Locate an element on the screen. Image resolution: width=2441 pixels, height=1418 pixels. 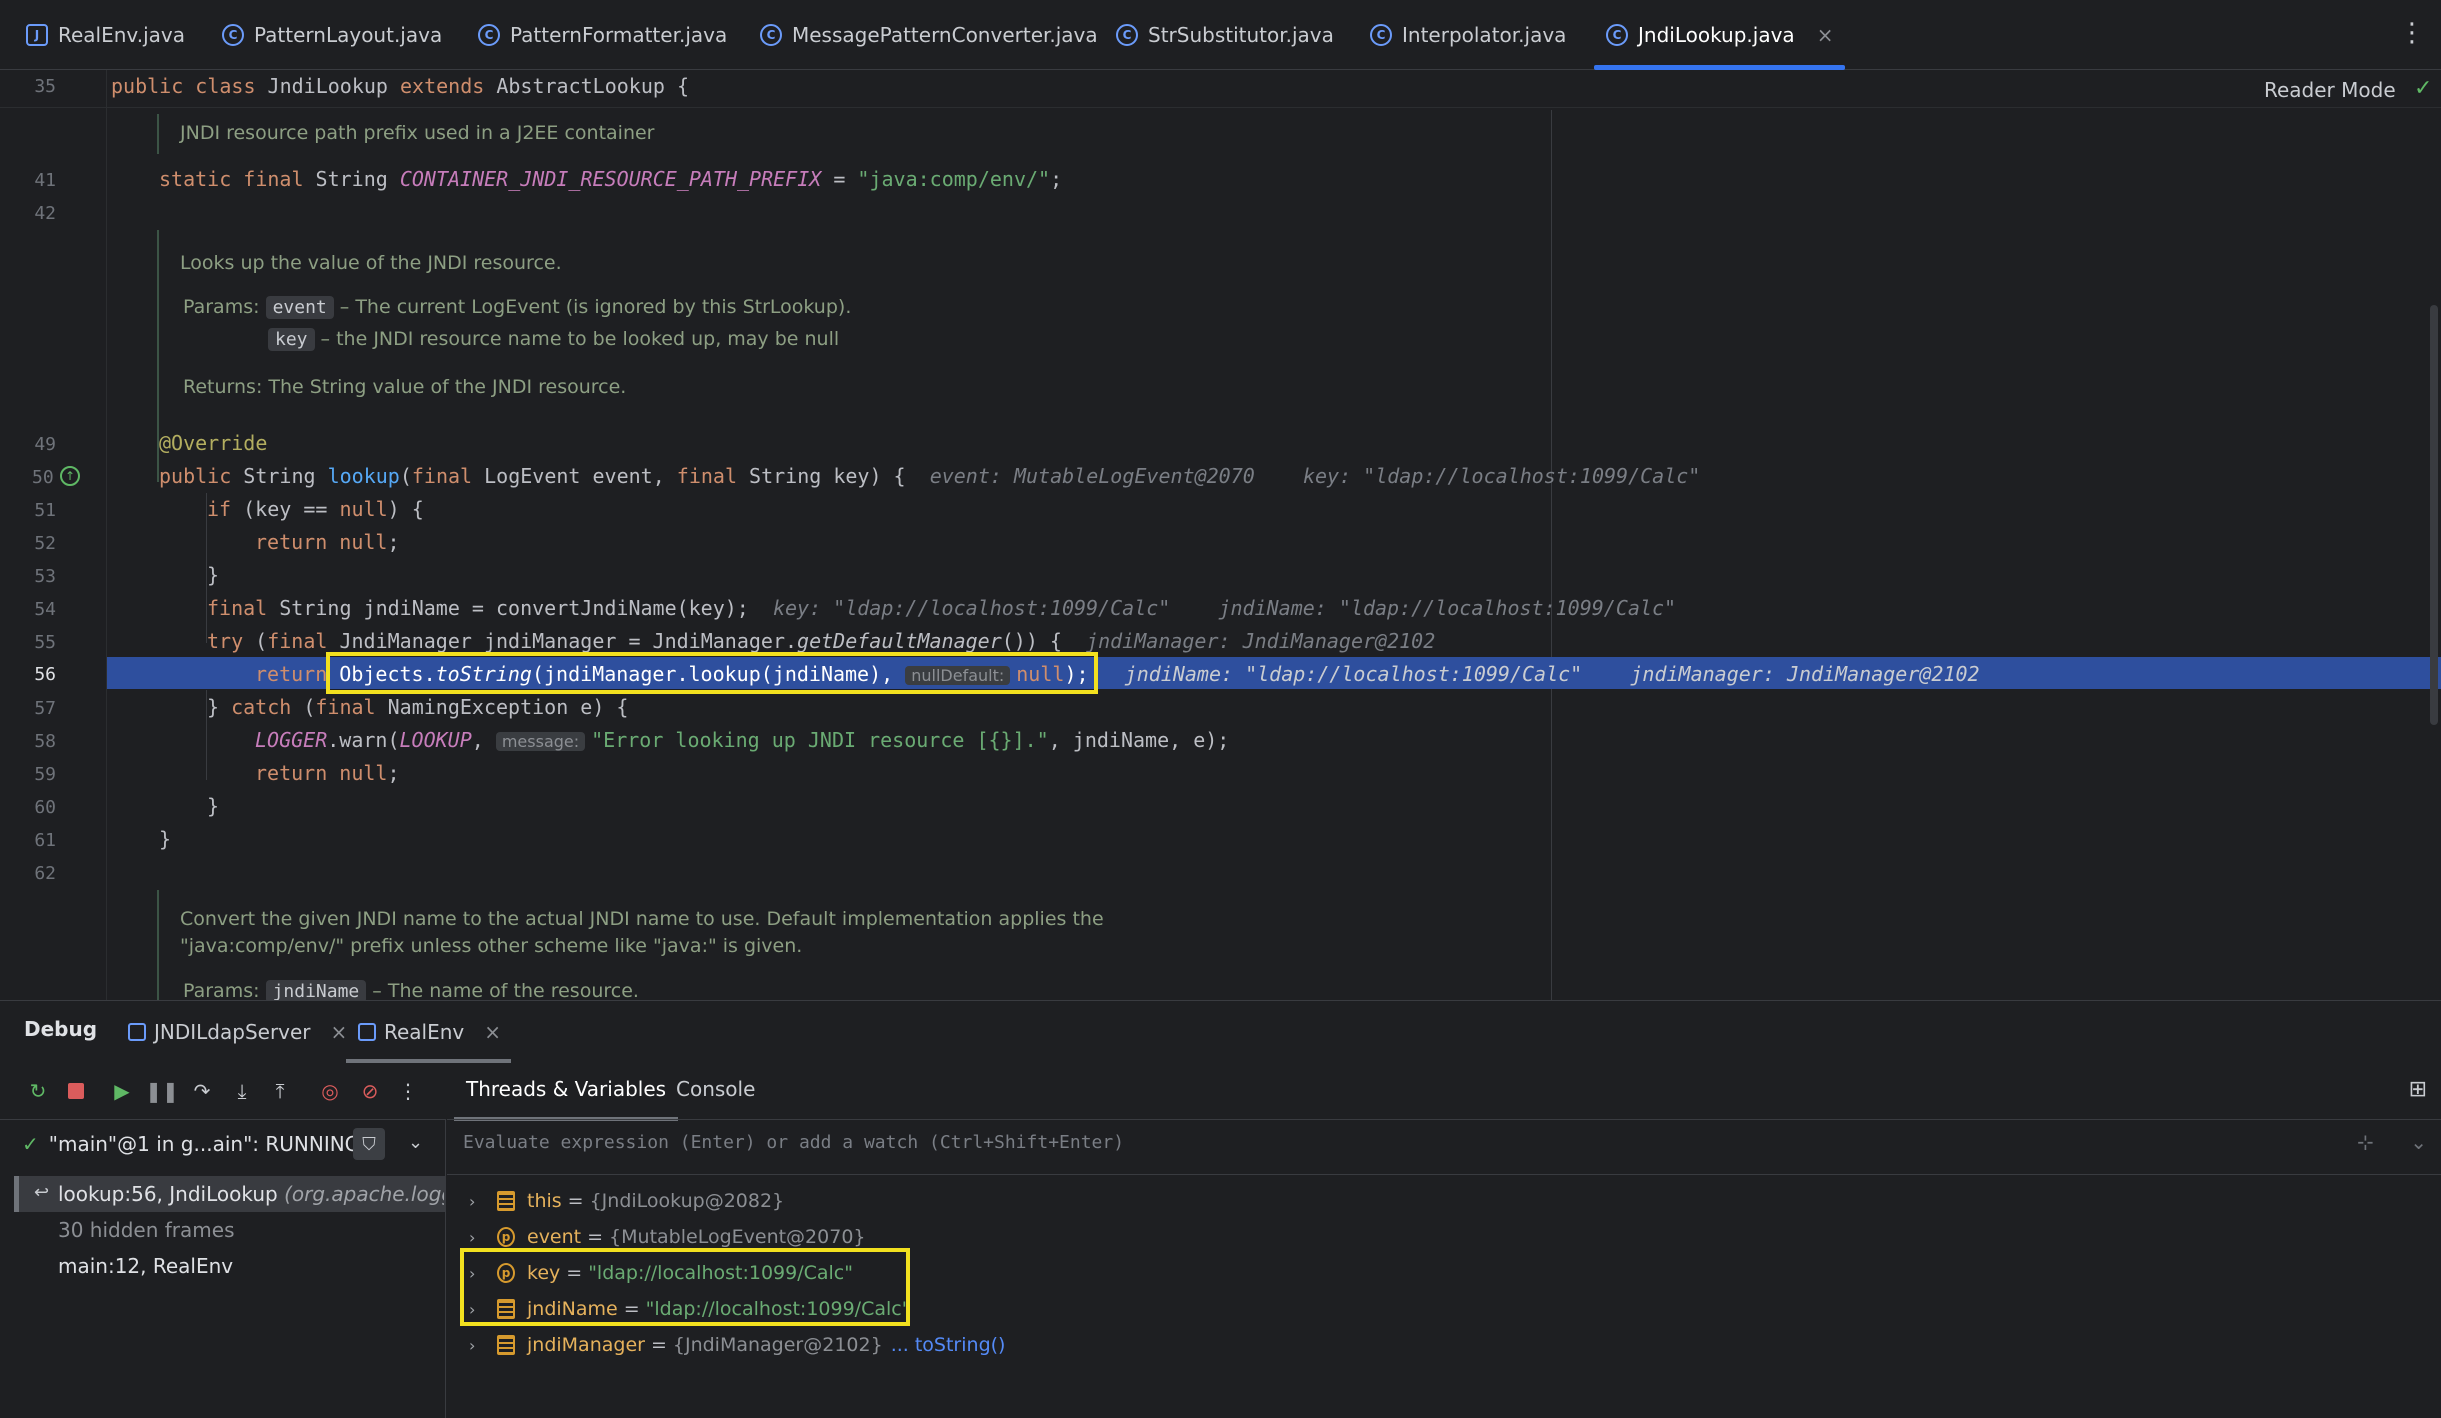
variable-row: › this = {JndiLookup@2082} is located at coordinates (626, 1201).